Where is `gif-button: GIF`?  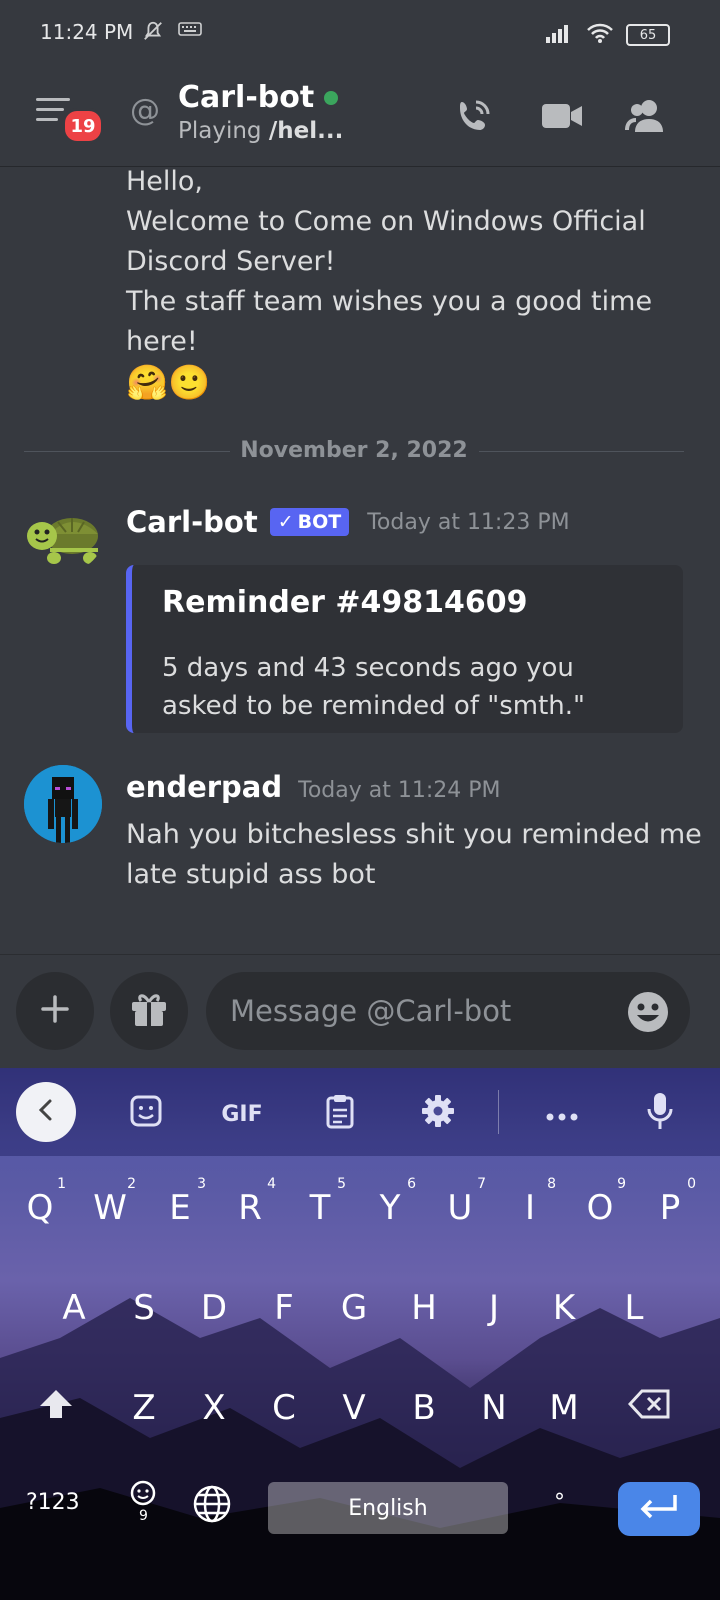
gif-button: GIF is located at coordinates (242, 1114).